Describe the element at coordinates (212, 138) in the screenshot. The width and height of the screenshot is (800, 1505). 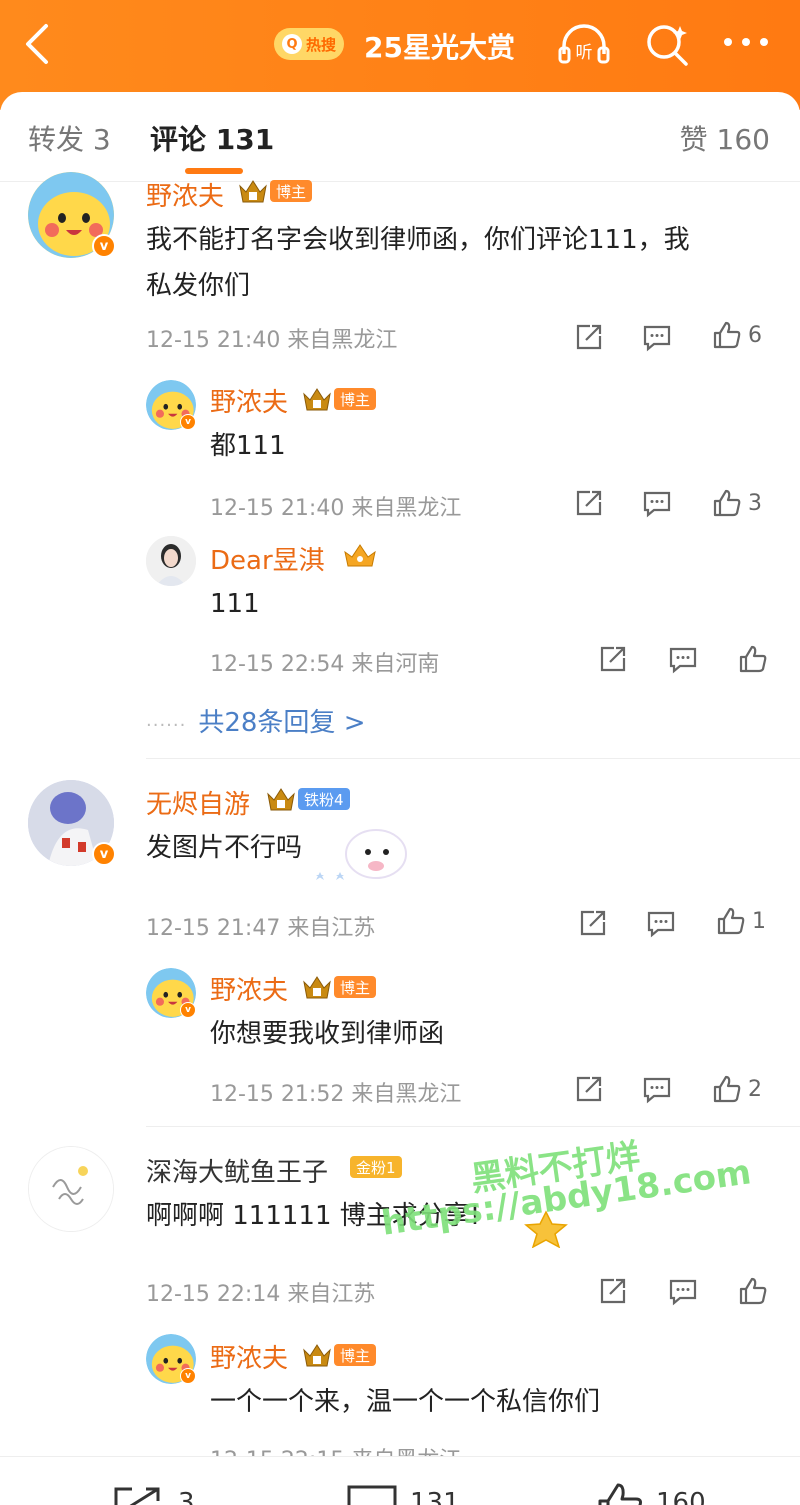
I see `tab-comments: 评论 131` at that location.